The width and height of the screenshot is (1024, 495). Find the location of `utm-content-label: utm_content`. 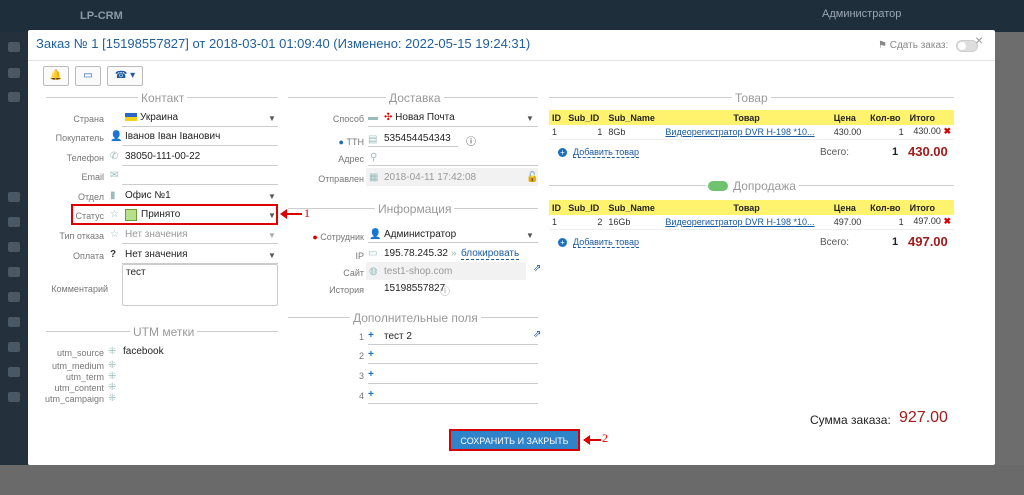

utm-content-label: utm_content is located at coordinates (79, 388).